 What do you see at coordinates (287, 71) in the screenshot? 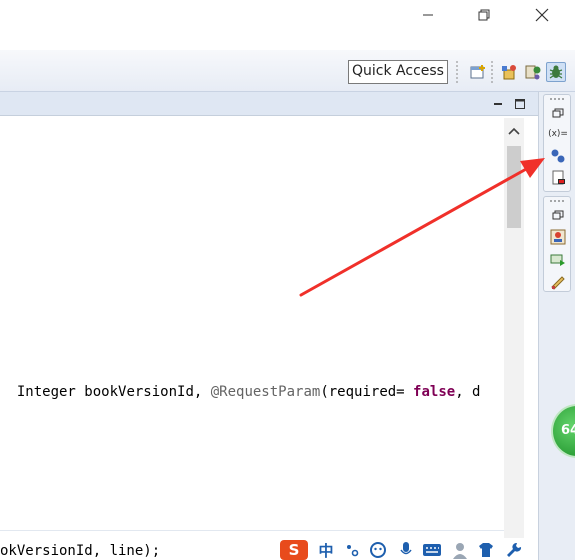
I see `main-toolbar: Quick Access` at bounding box center [287, 71].